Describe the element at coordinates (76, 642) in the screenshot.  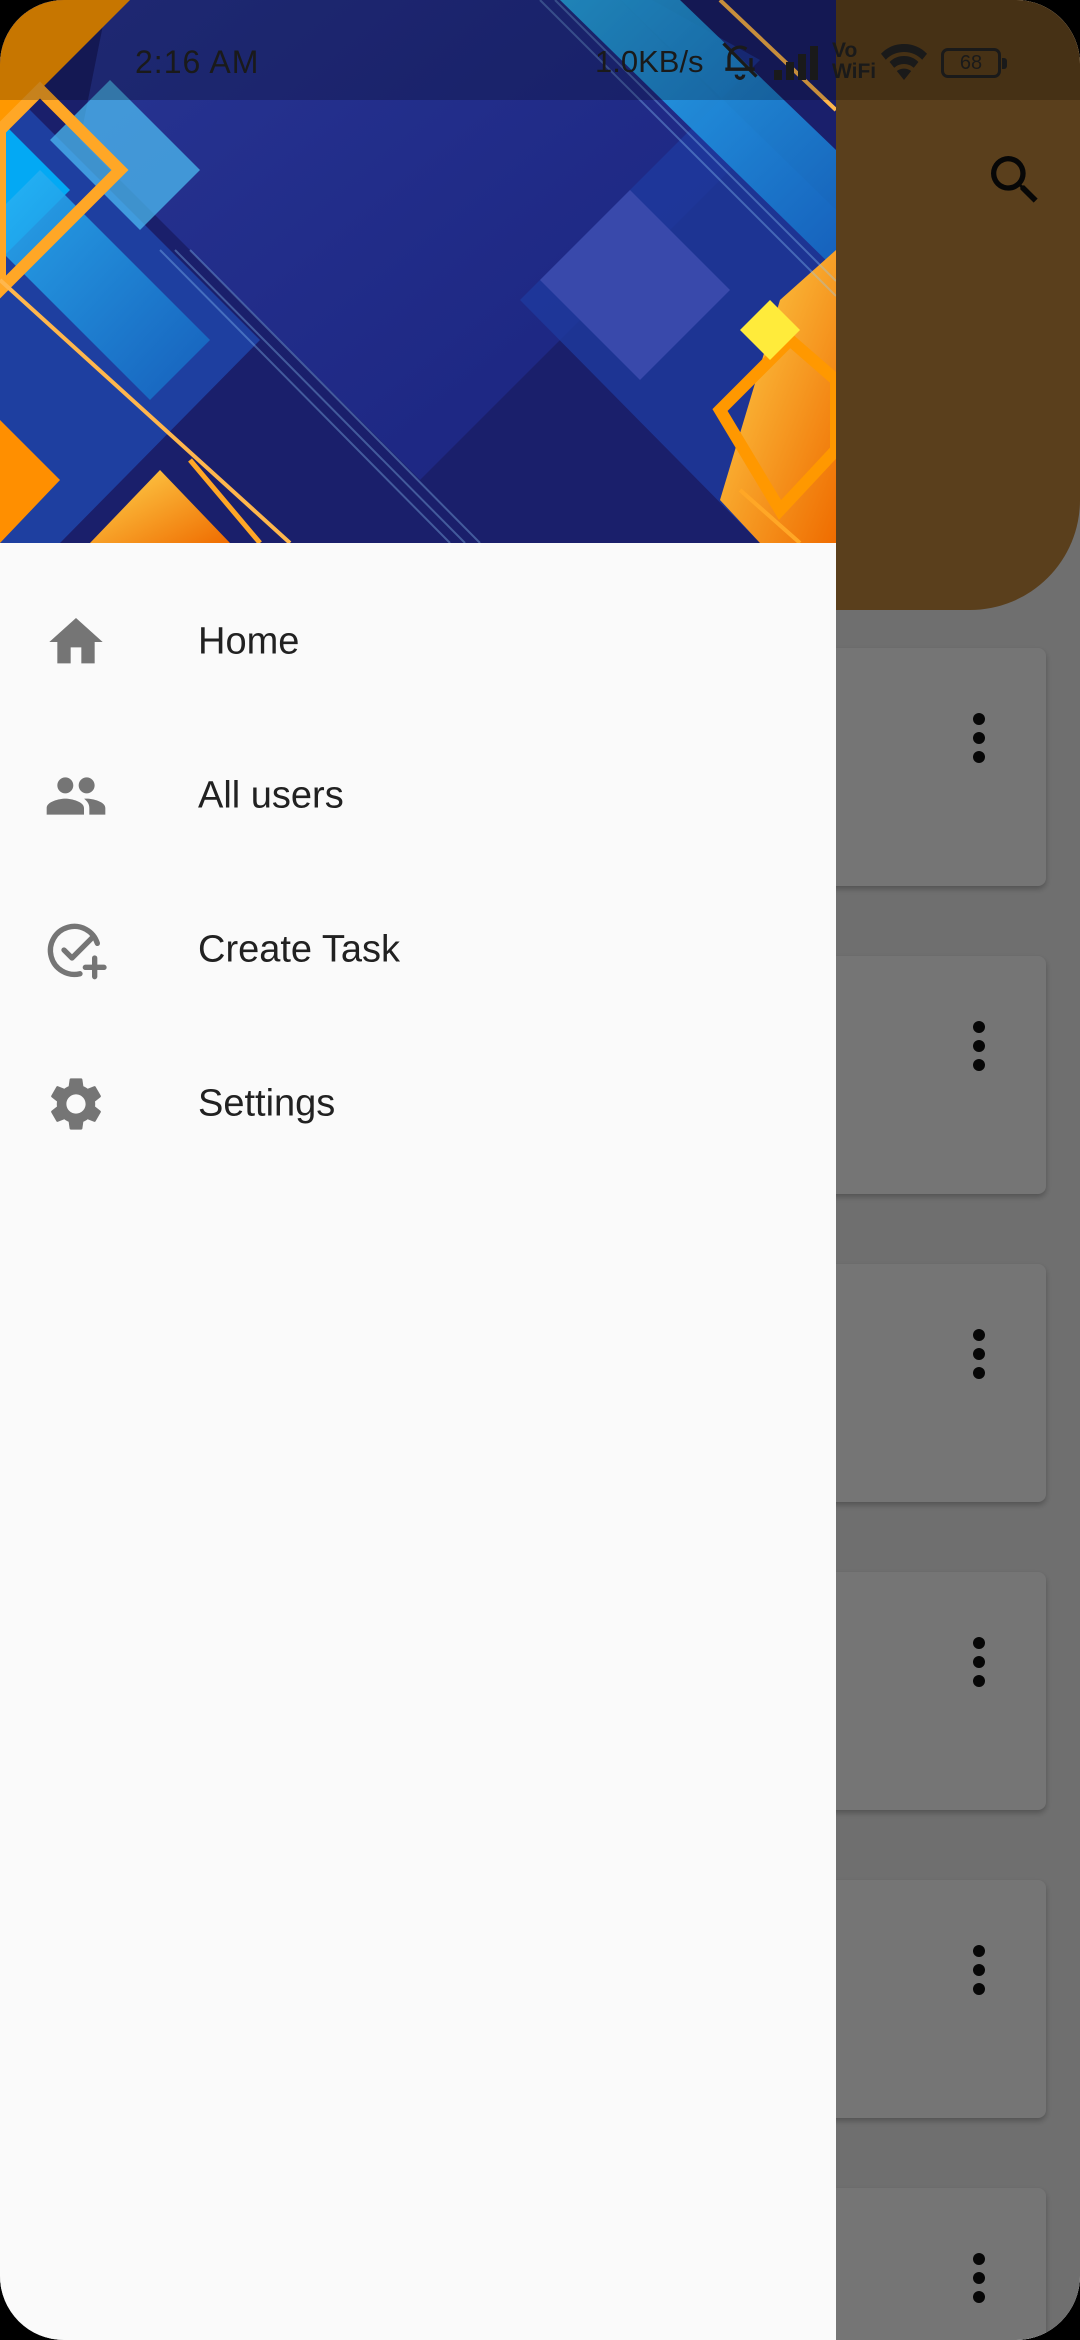
I see `home-icon` at that location.